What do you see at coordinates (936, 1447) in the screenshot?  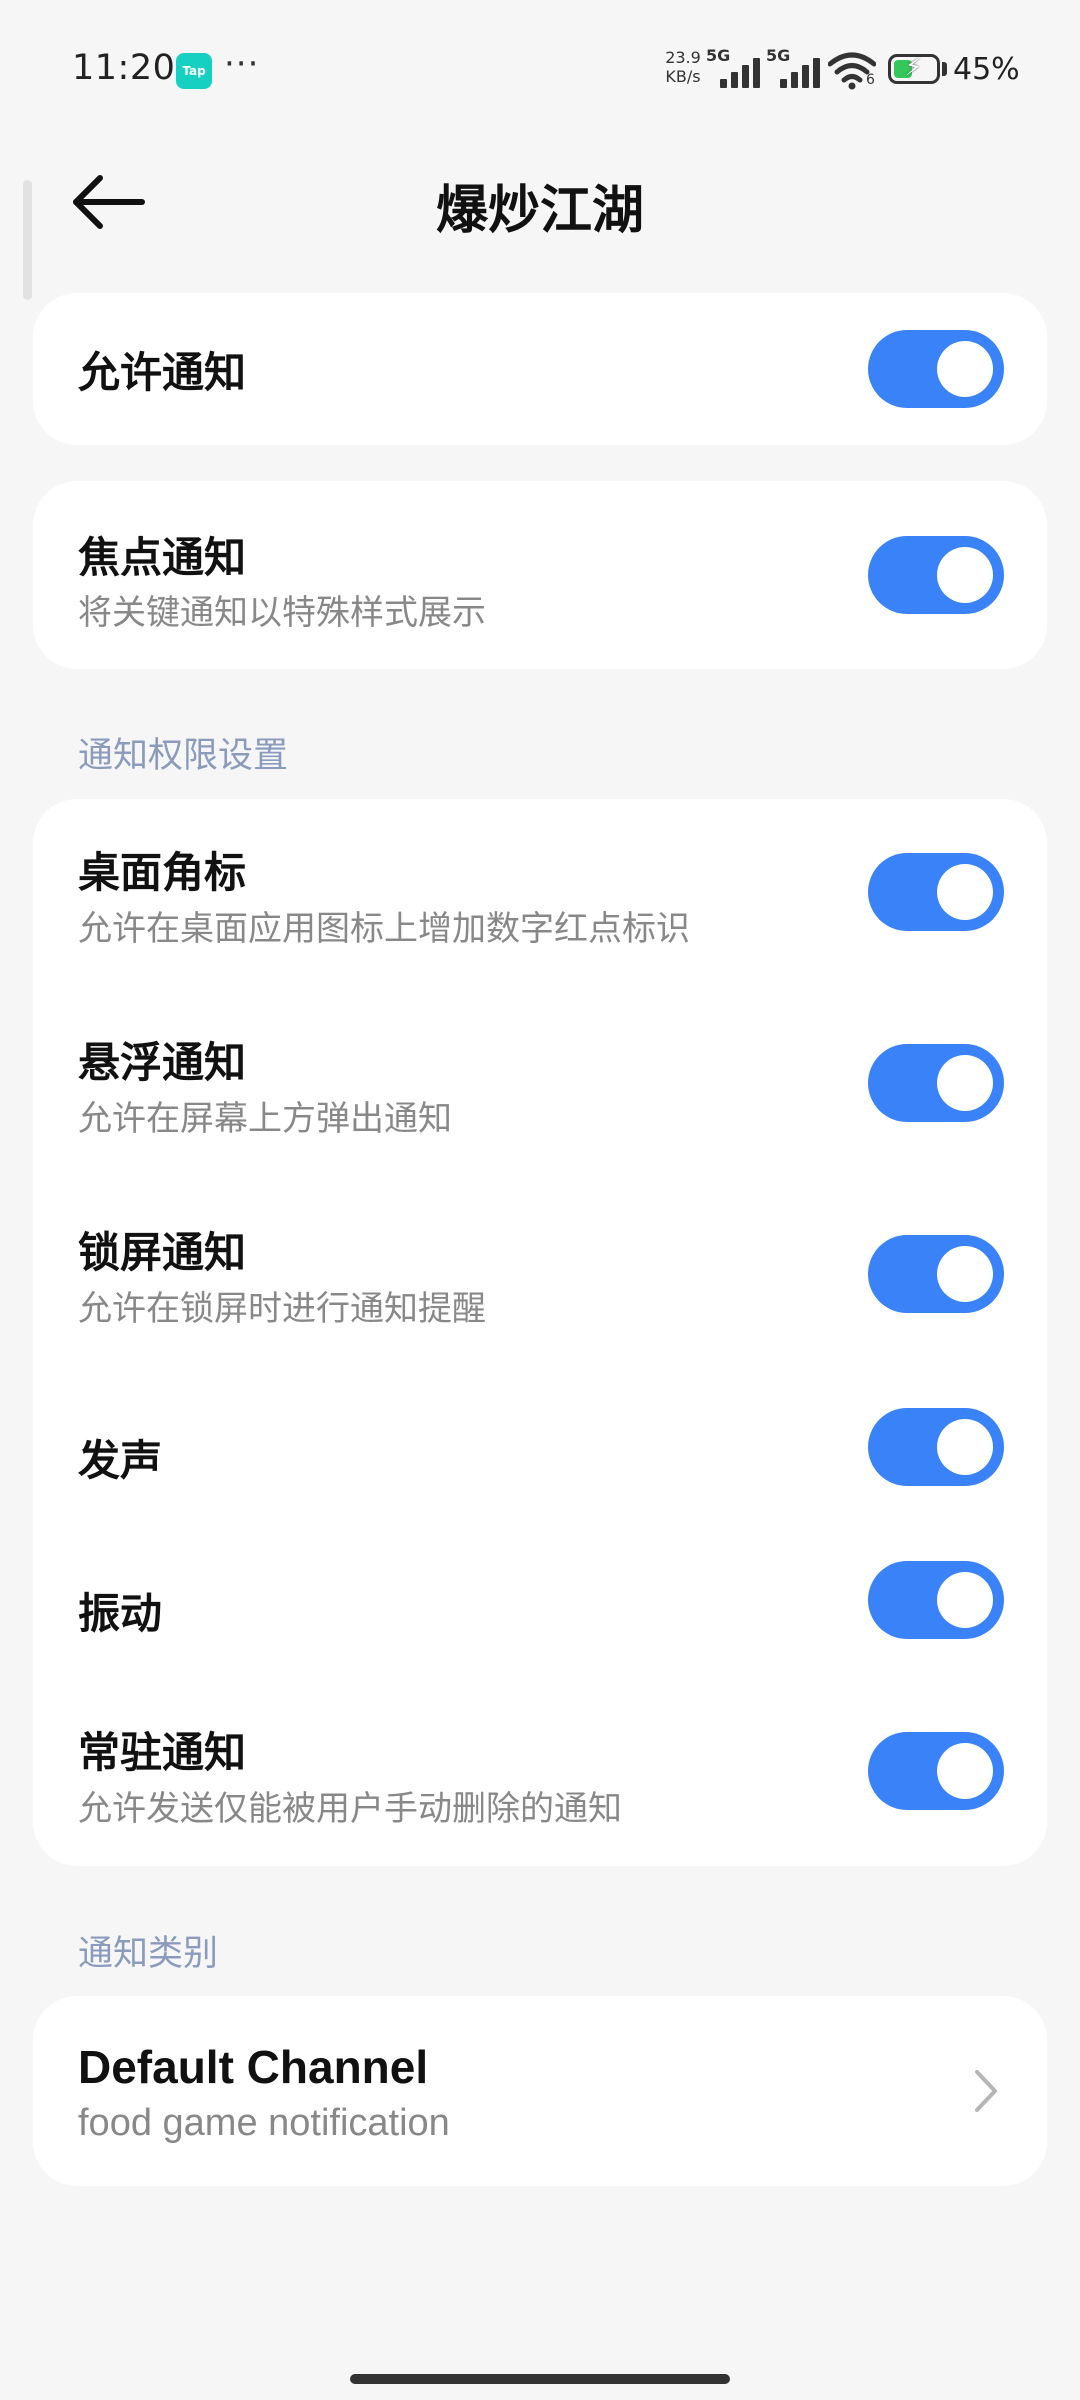 I see `sound-toggle` at bounding box center [936, 1447].